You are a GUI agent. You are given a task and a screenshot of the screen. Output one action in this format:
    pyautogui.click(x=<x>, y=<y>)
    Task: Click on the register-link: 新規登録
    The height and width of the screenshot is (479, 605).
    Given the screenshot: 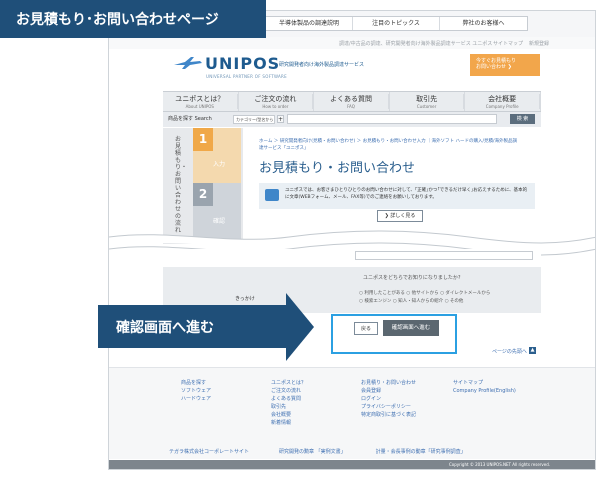 What is the action you would take?
    pyautogui.click(x=539, y=43)
    